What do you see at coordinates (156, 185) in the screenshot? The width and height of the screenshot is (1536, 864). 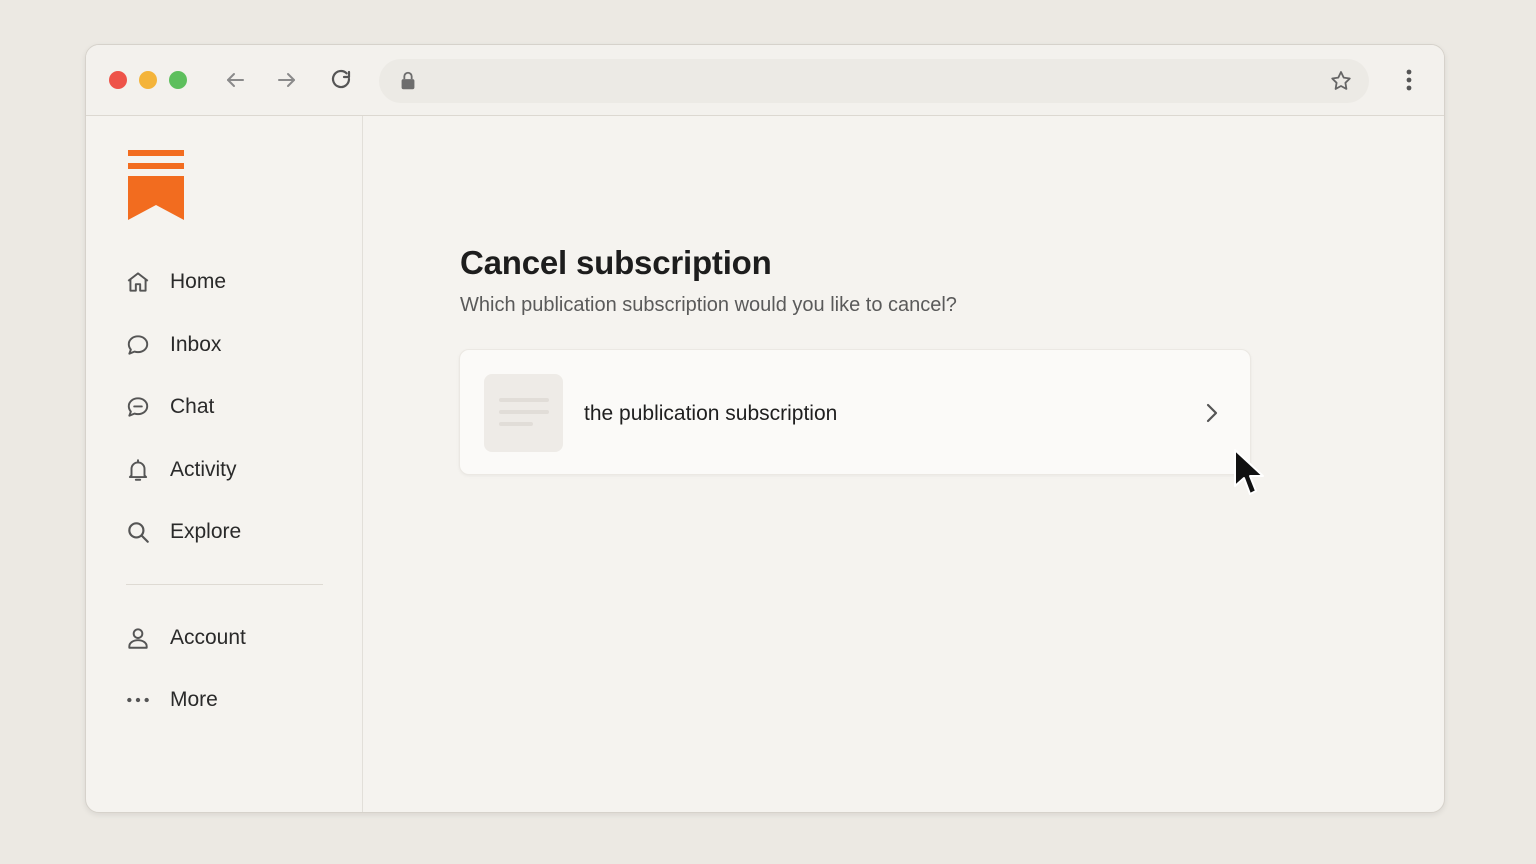 I see `substack-logo-icon` at bounding box center [156, 185].